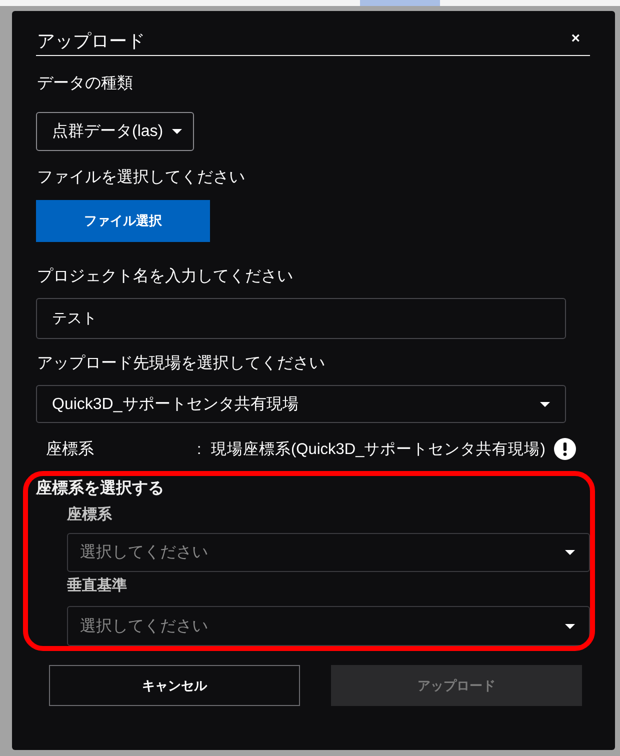  Describe the element at coordinates (301, 318) in the screenshot. I see `project-name-field: テスト` at that location.